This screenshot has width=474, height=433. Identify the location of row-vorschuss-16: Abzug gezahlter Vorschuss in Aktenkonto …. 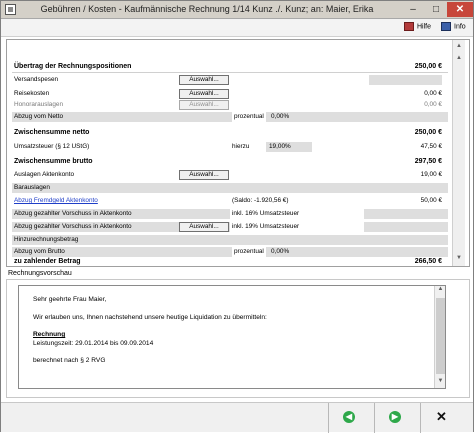
(230, 214).